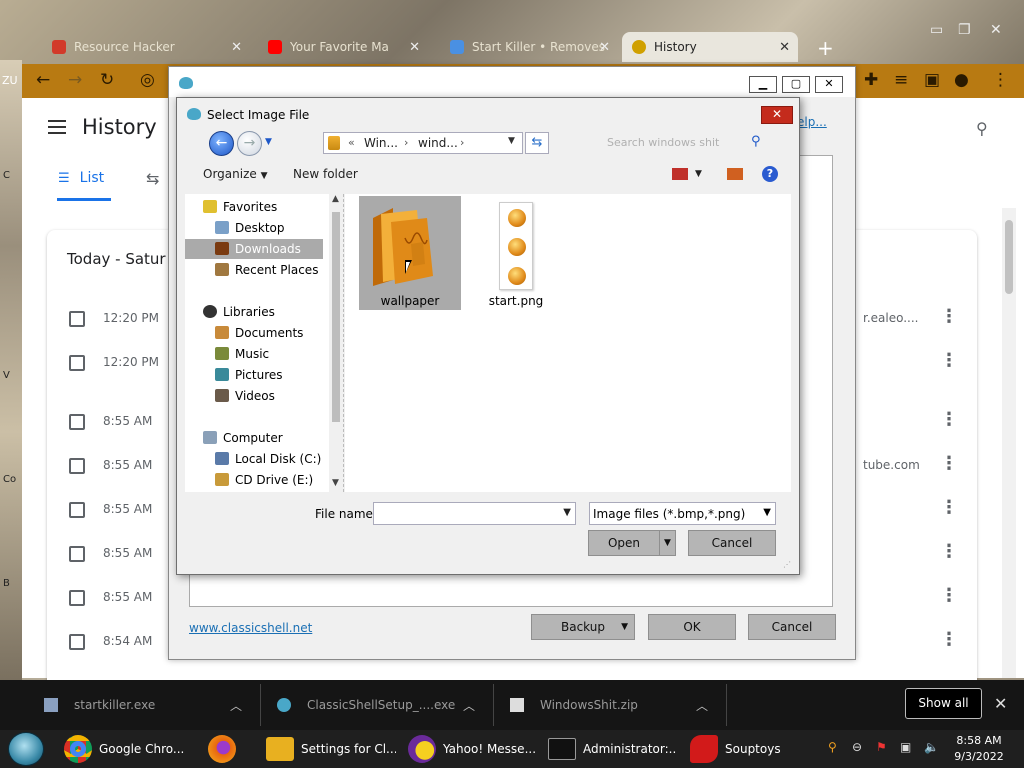 The image size is (1024, 768). Describe the element at coordinates (516, 253) in the screenshot. I see `file-item-start-png: start.png` at that location.